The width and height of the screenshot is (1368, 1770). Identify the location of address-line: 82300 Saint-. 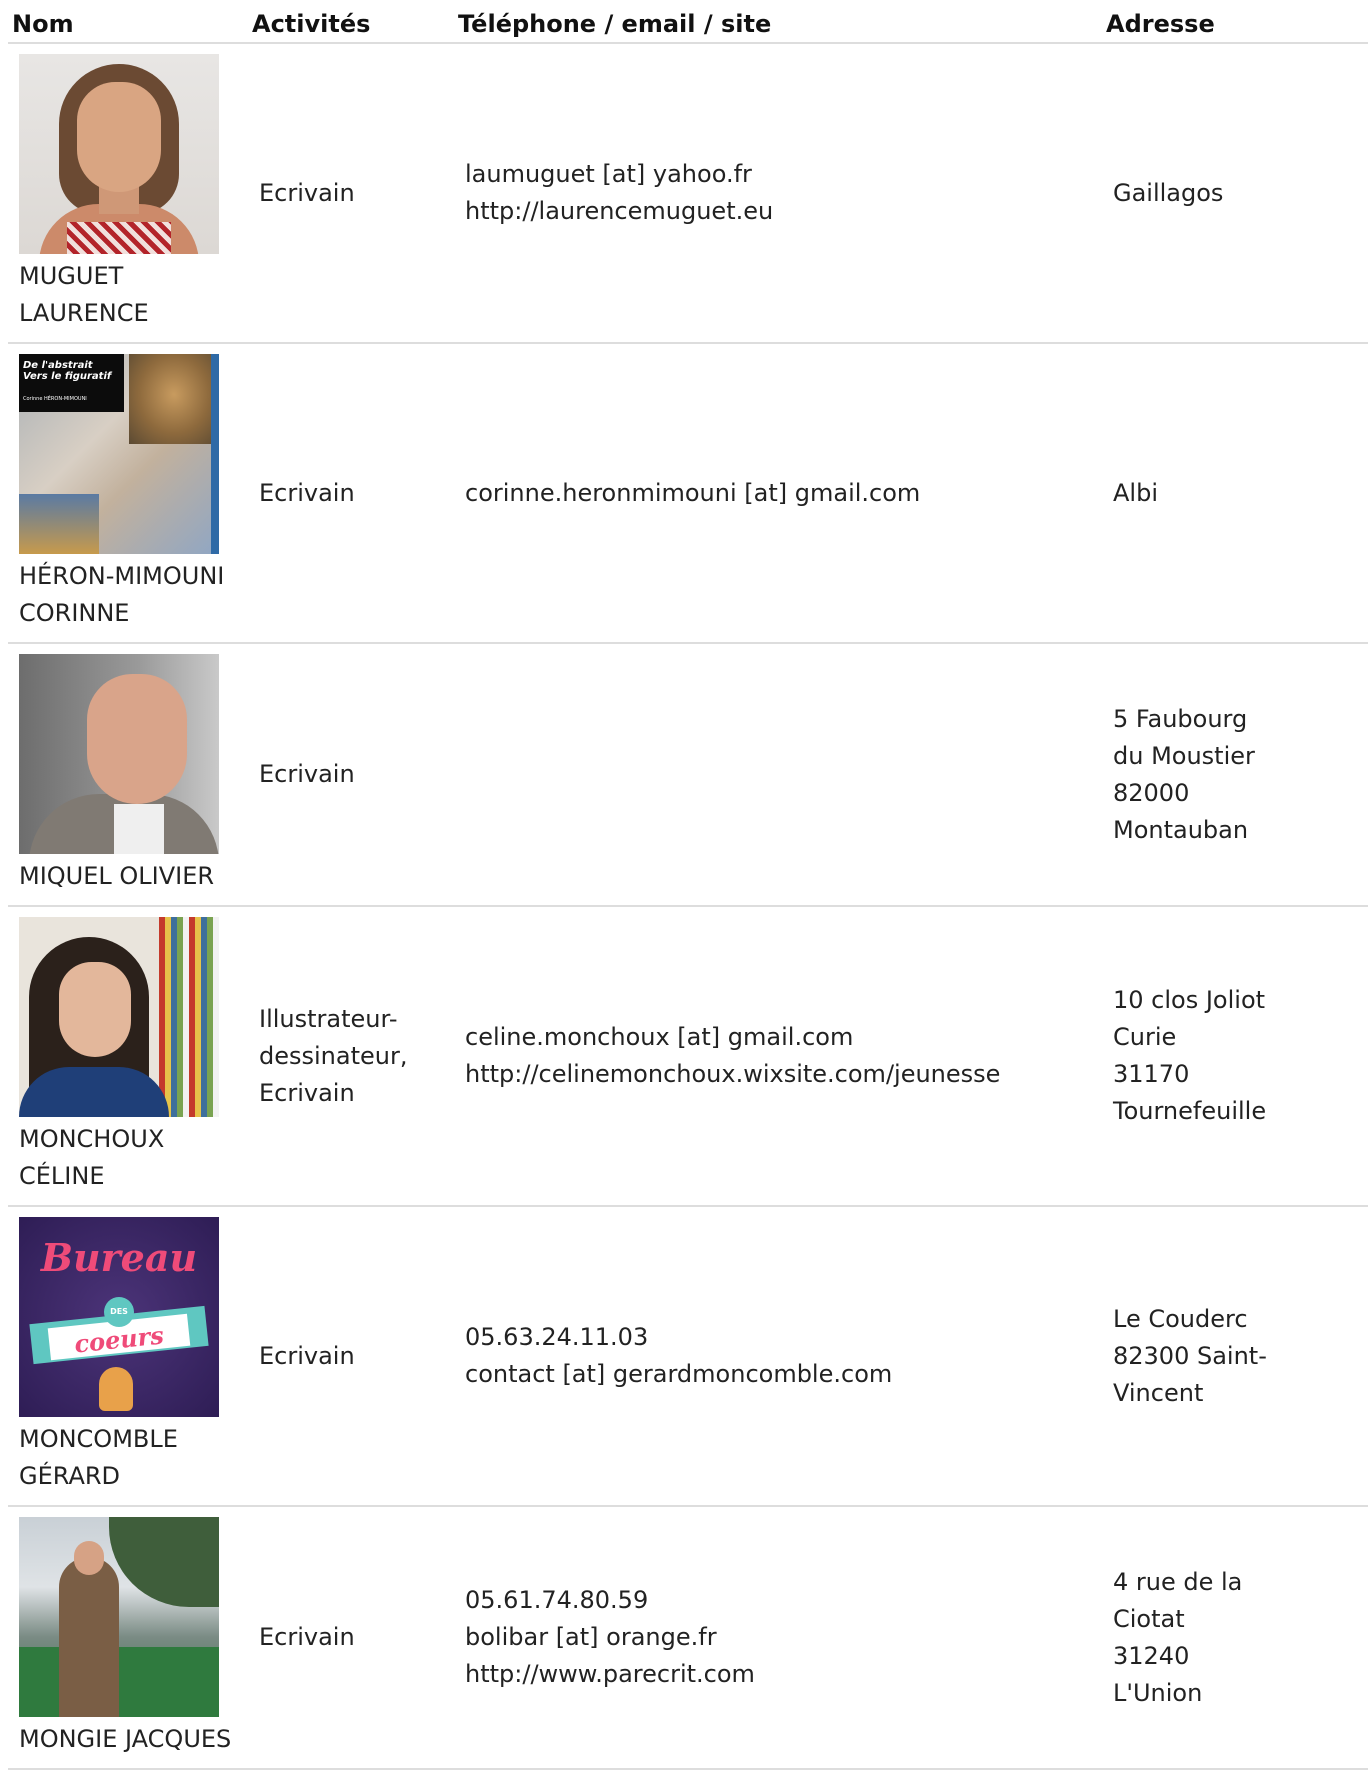
(1190, 1355).